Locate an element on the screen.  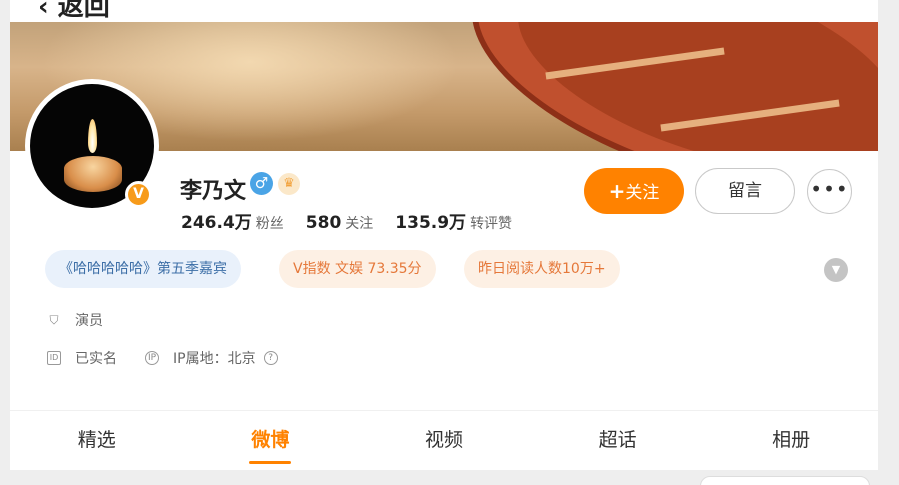
verified-badge: V is located at coordinates (138, 194).